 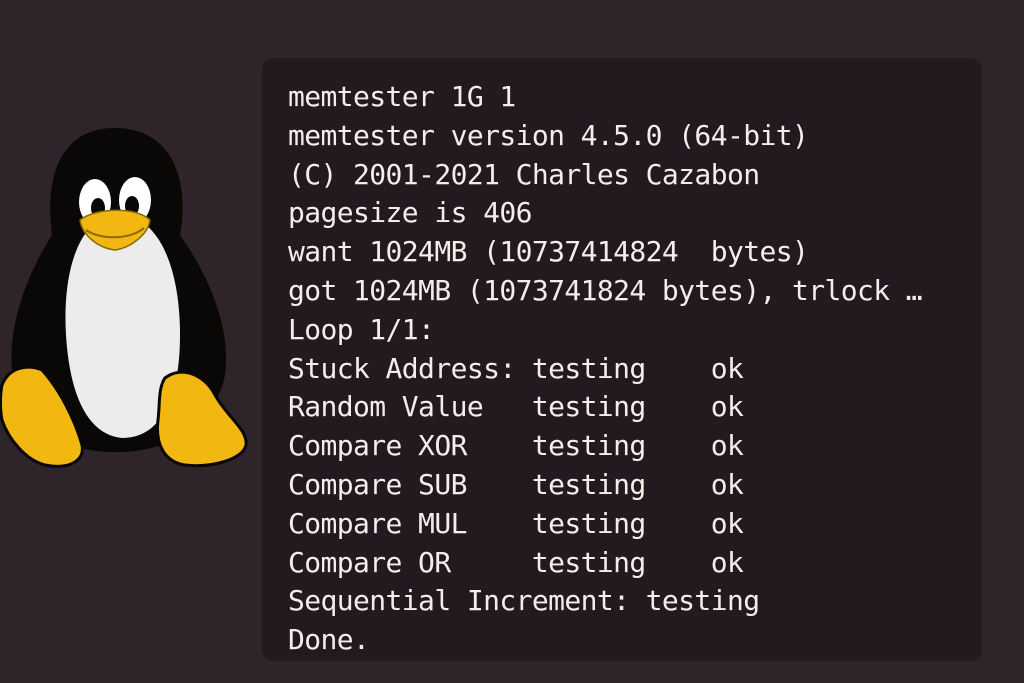 What do you see at coordinates (548, 252) in the screenshot?
I see `terminal-line: want 1024MB (10737414824 bytes)` at bounding box center [548, 252].